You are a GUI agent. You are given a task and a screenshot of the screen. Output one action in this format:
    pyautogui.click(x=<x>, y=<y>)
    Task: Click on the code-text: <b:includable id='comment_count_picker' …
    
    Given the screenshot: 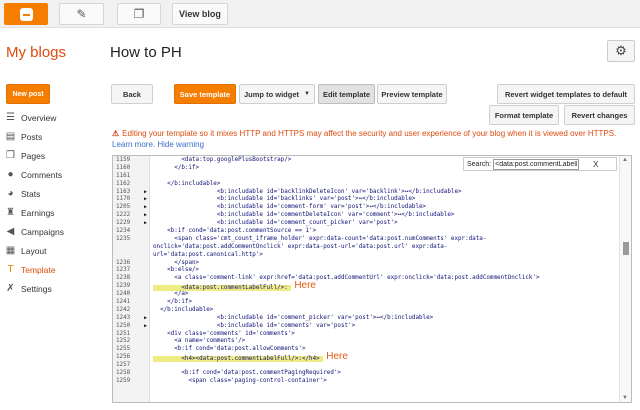 What is the action you would take?
    pyautogui.click(x=275, y=223)
    